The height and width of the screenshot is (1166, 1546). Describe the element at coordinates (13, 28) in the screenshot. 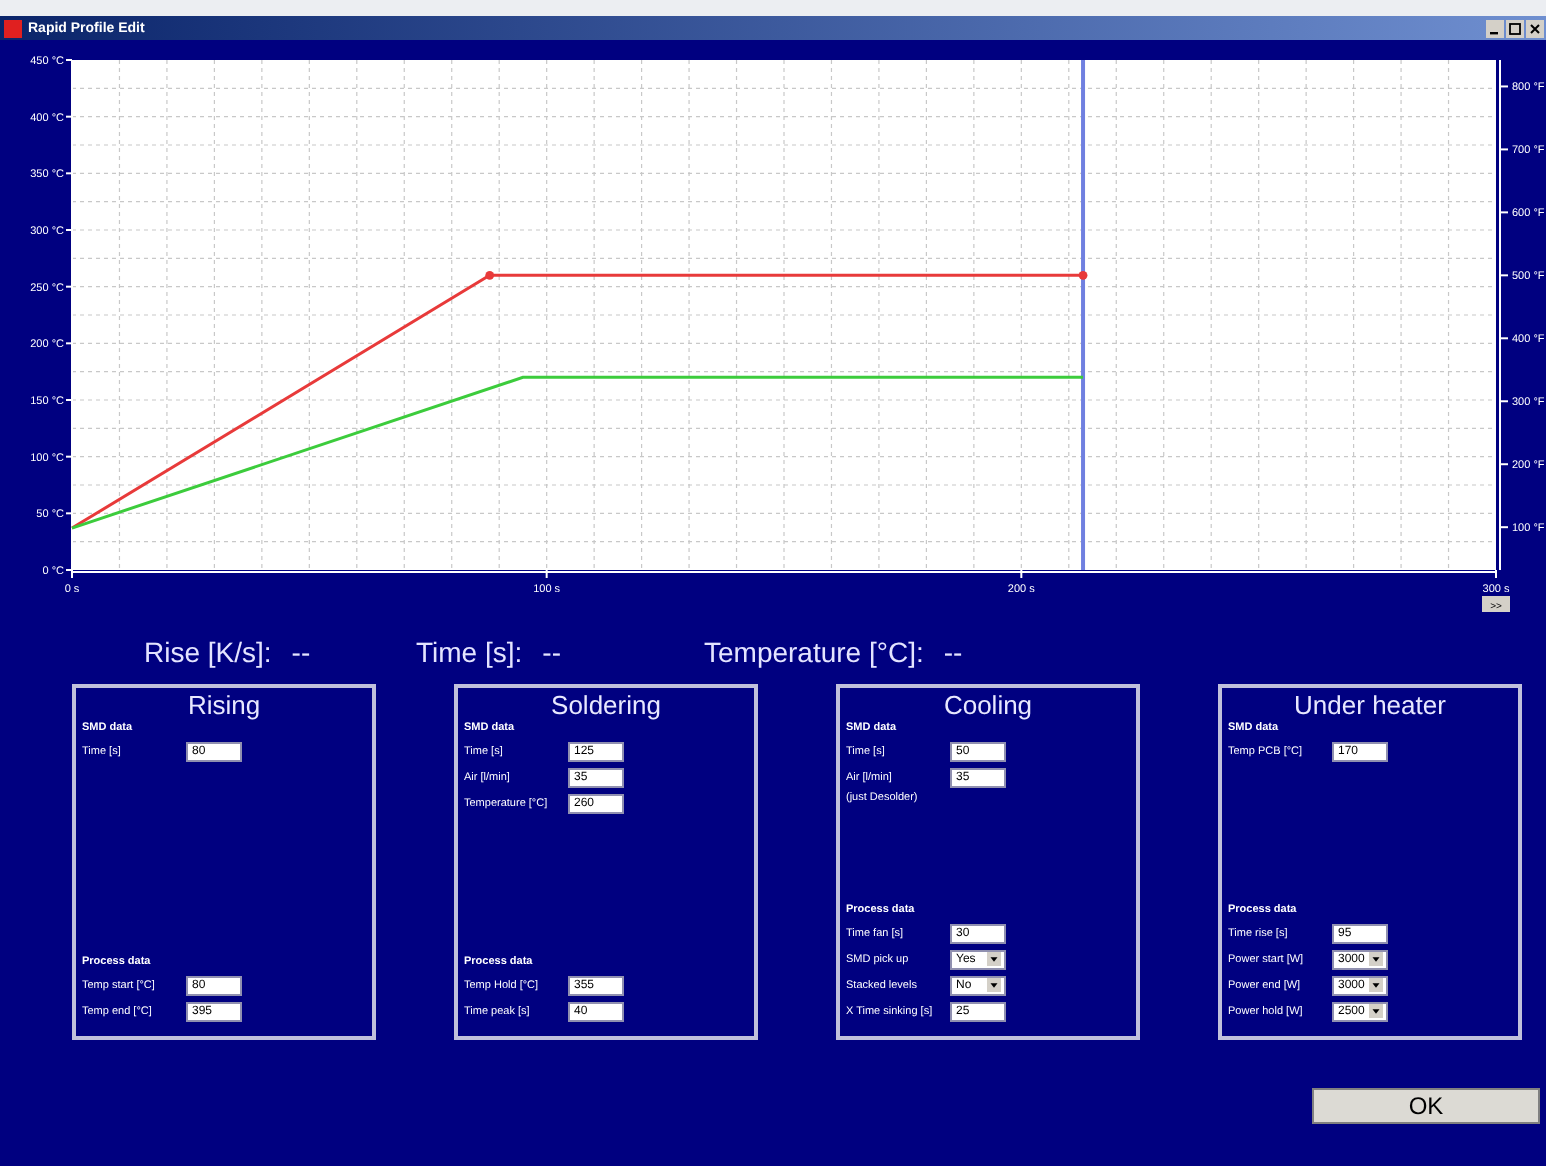

I see `app-icon` at that location.